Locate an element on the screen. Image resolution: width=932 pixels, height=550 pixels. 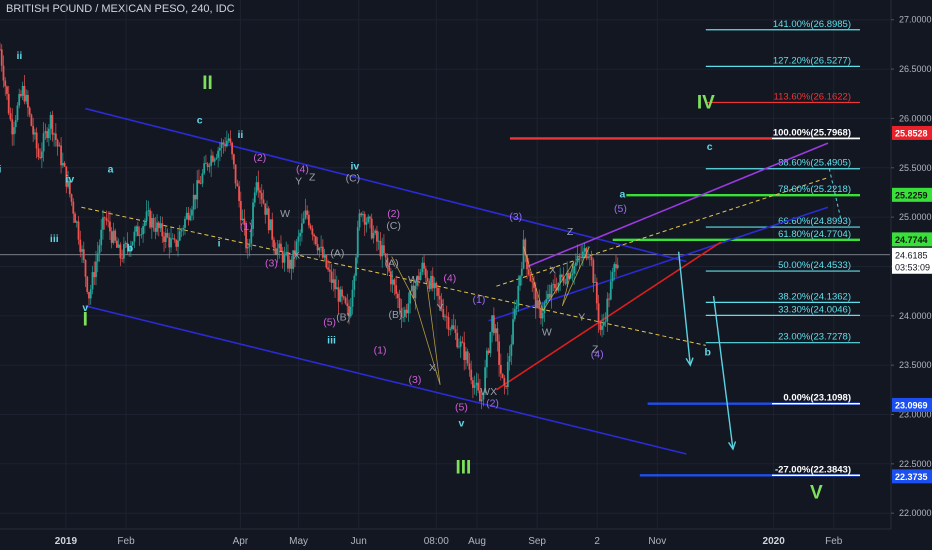
price-tag-label: 23.0969 is located at coordinates (911, 405).